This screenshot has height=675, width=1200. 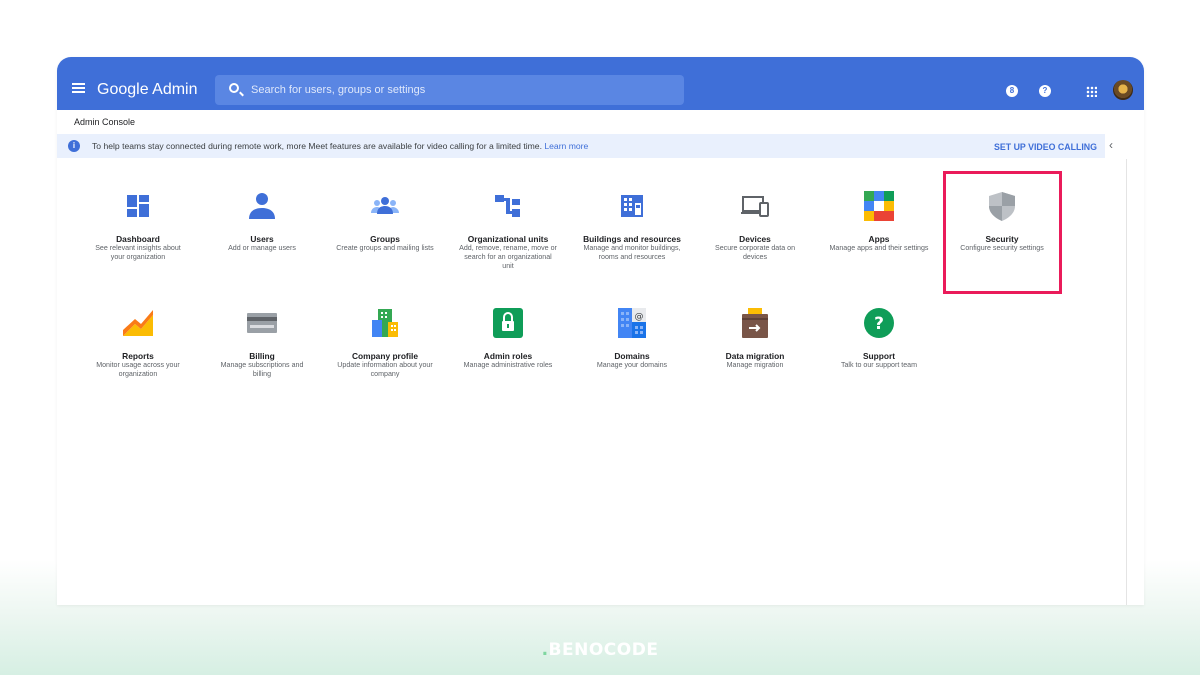 I want to click on divider, so click(x=1126, y=382).